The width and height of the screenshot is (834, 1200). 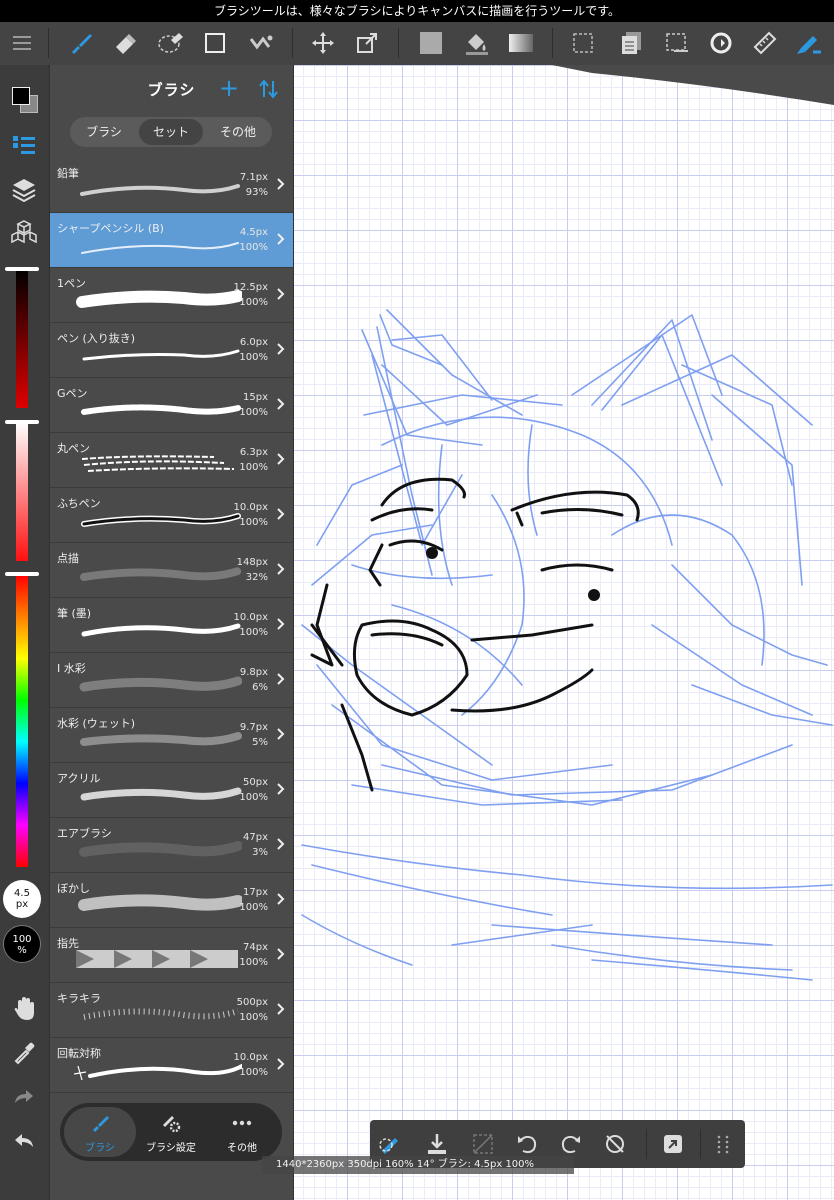 I want to click on tab-brush-settings: ブラシ設定, so click(x=171, y=1132).